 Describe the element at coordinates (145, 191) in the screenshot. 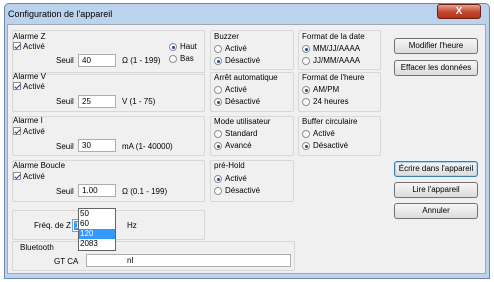

I see `alarme-boucle-range: Ω (0.1 - 199)` at that location.